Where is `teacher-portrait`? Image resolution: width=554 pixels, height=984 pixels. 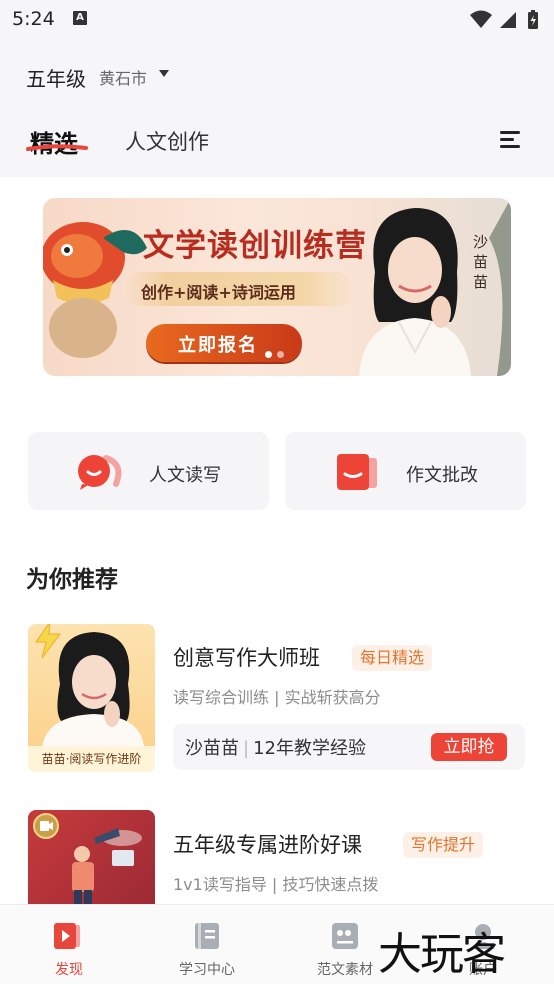 teacher-portrait is located at coordinates (415, 292).